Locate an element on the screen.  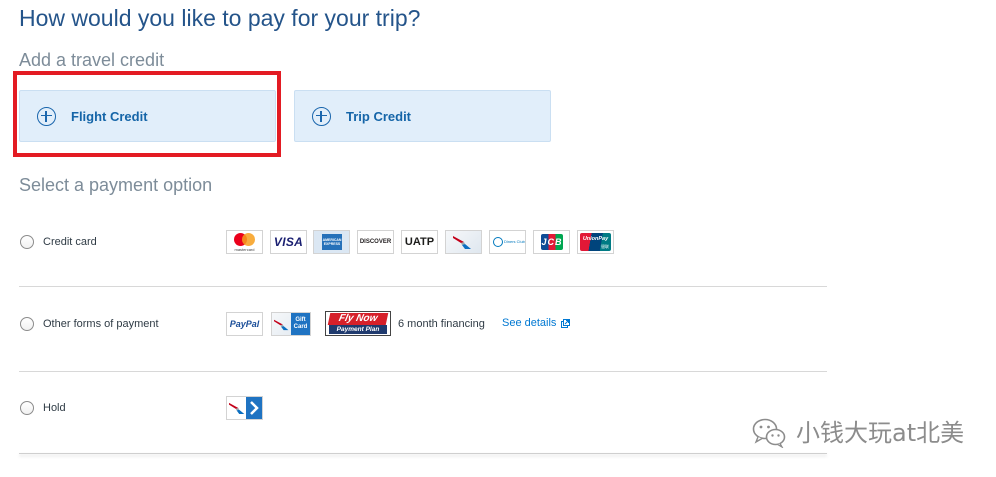
unionpay-tile: UnionPay 银联 is located at coordinates (595, 242).